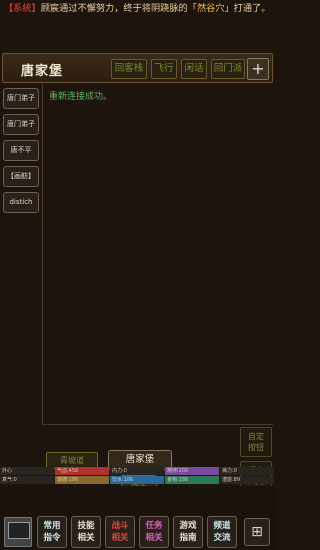 This screenshot has height=550, width=320. I want to click on system-text-before: 顾宸通过不懈努力，终于将阴跷脉的「, so click(118, 8).